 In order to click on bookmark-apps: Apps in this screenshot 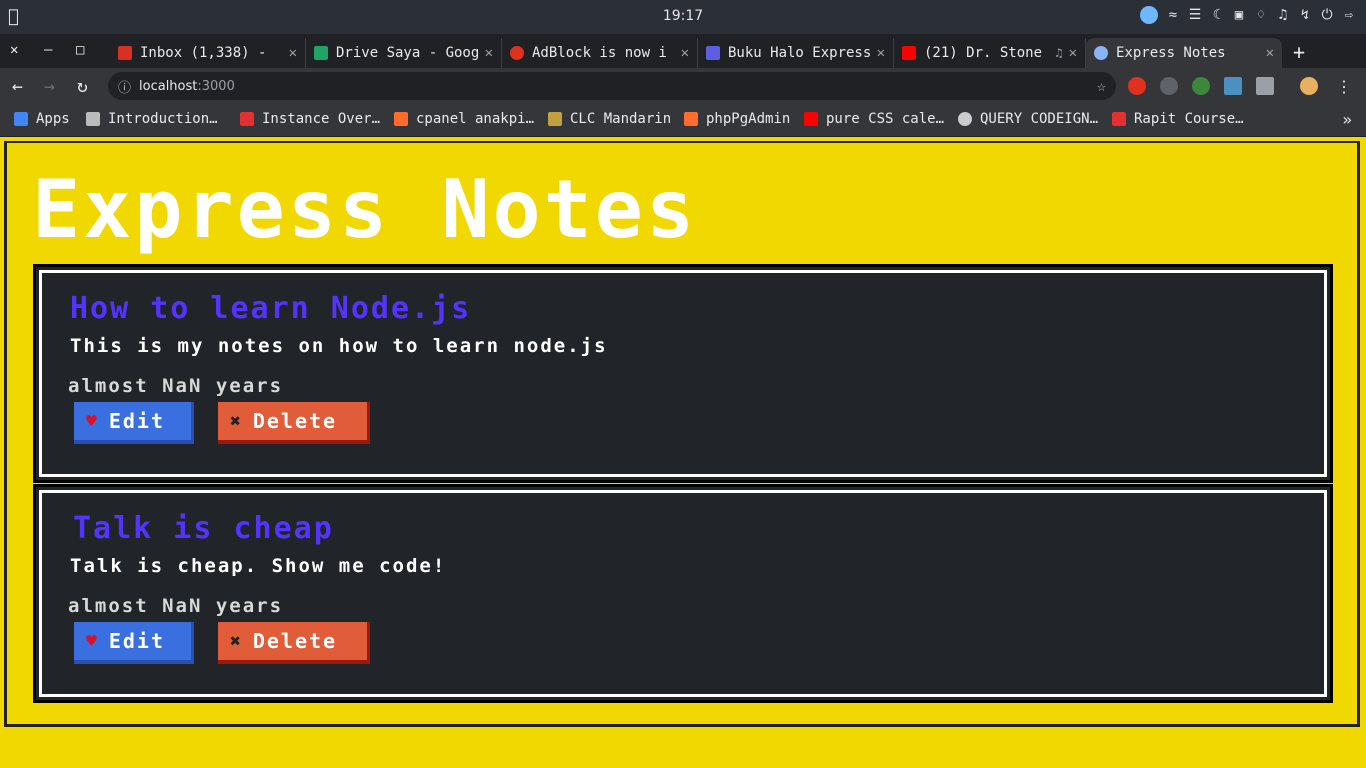, I will do `click(42, 119)`.